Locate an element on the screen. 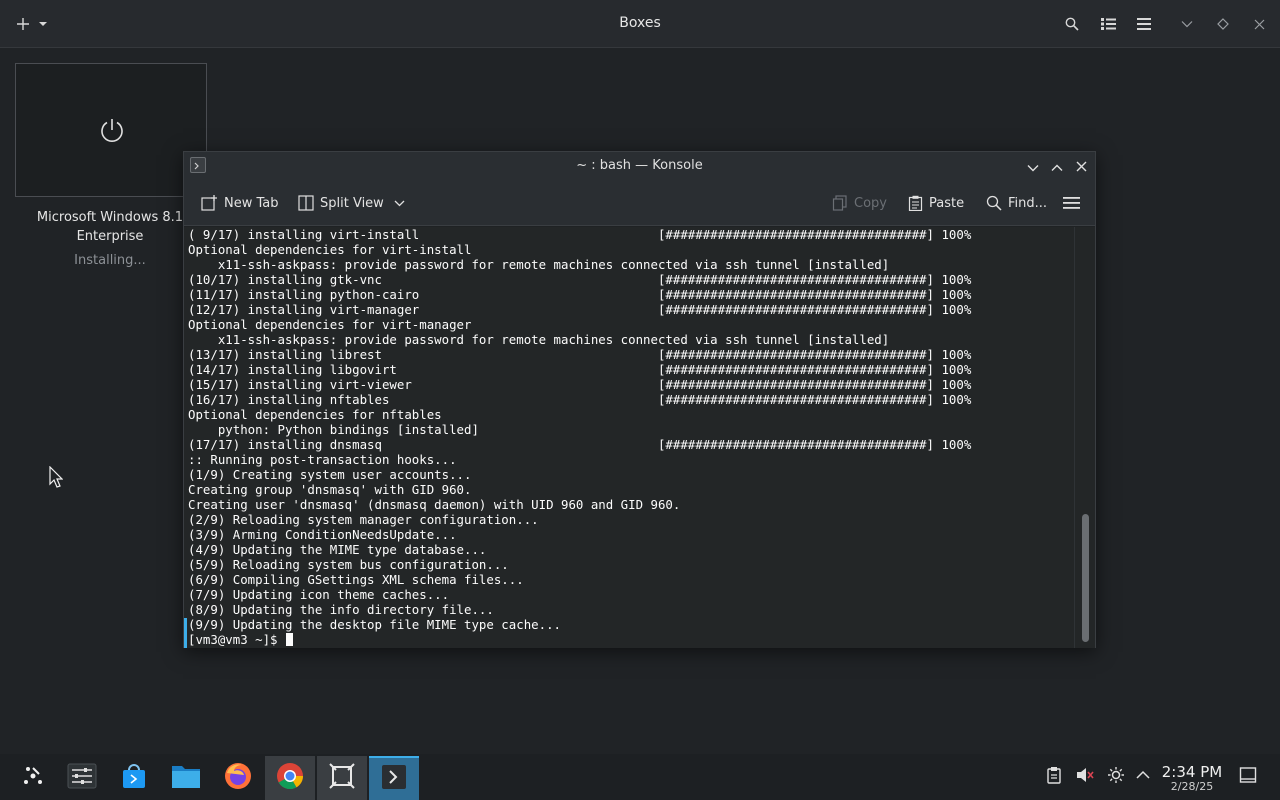  app-launcher-button is located at coordinates (33, 778).